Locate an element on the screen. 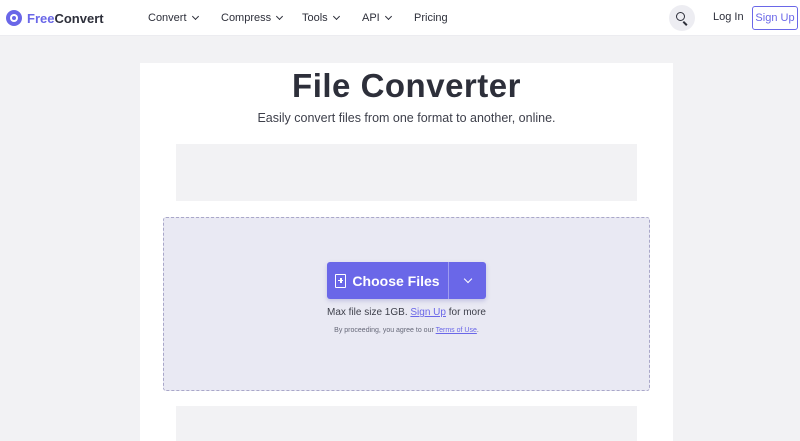  login-link: Log In is located at coordinates (728, 17).